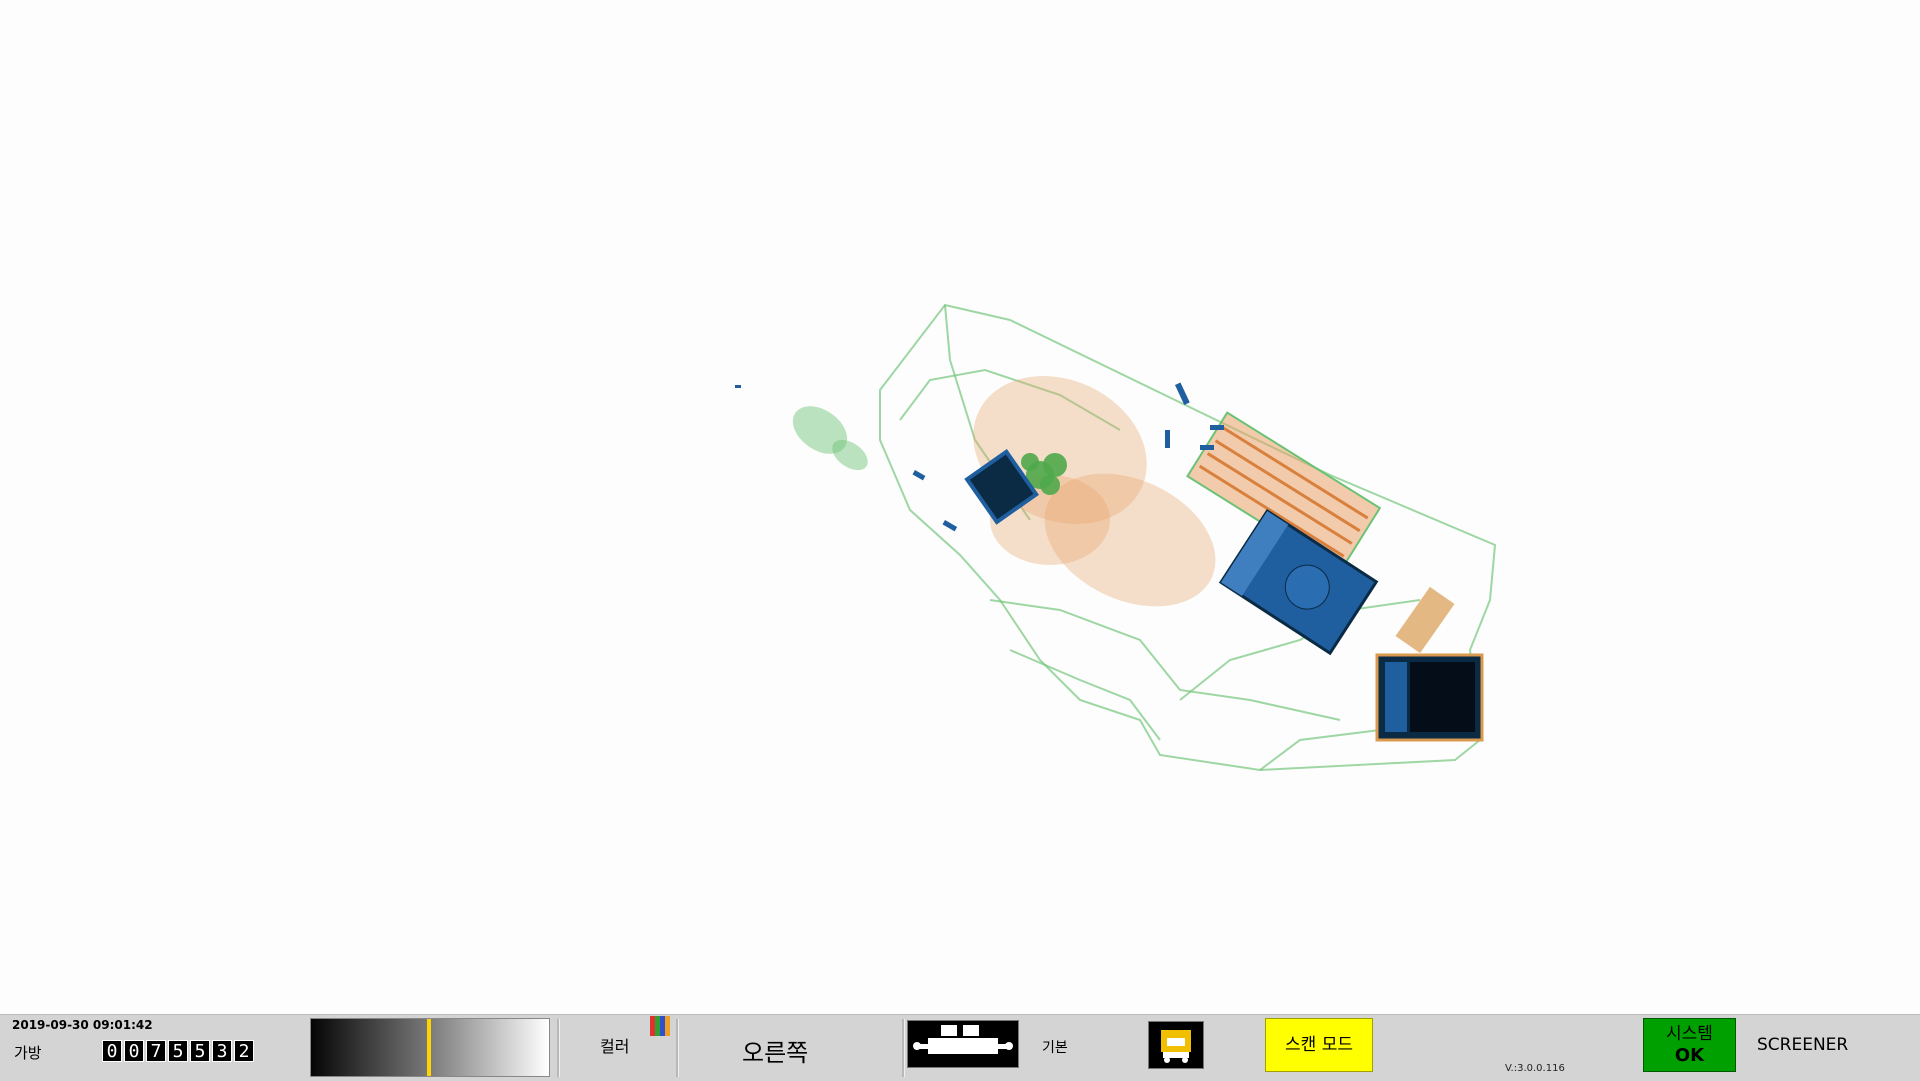 Image resolution: width=1920 pixels, height=1081 pixels. I want to click on color-palette-icon, so click(660, 1026).